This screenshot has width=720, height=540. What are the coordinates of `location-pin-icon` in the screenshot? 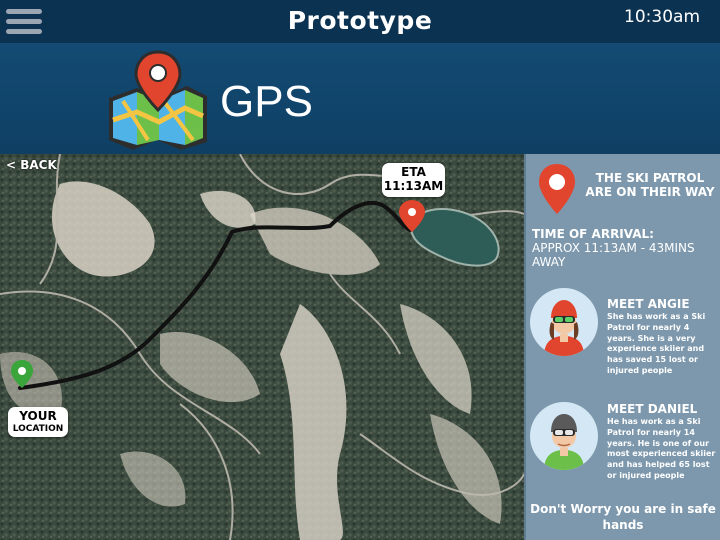 It's located at (557, 189).